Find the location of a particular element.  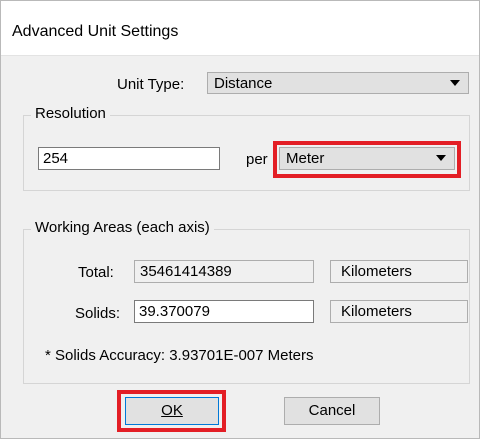

total-value: 35461414389 is located at coordinates (186, 271).